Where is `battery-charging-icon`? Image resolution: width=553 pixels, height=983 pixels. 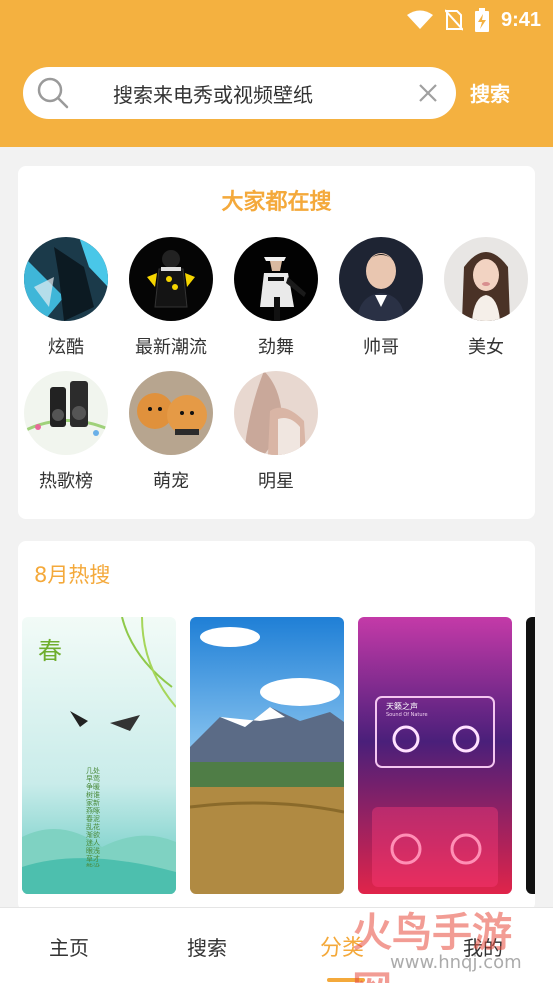
battery-charging-icon is located at coordinates (481, 20).